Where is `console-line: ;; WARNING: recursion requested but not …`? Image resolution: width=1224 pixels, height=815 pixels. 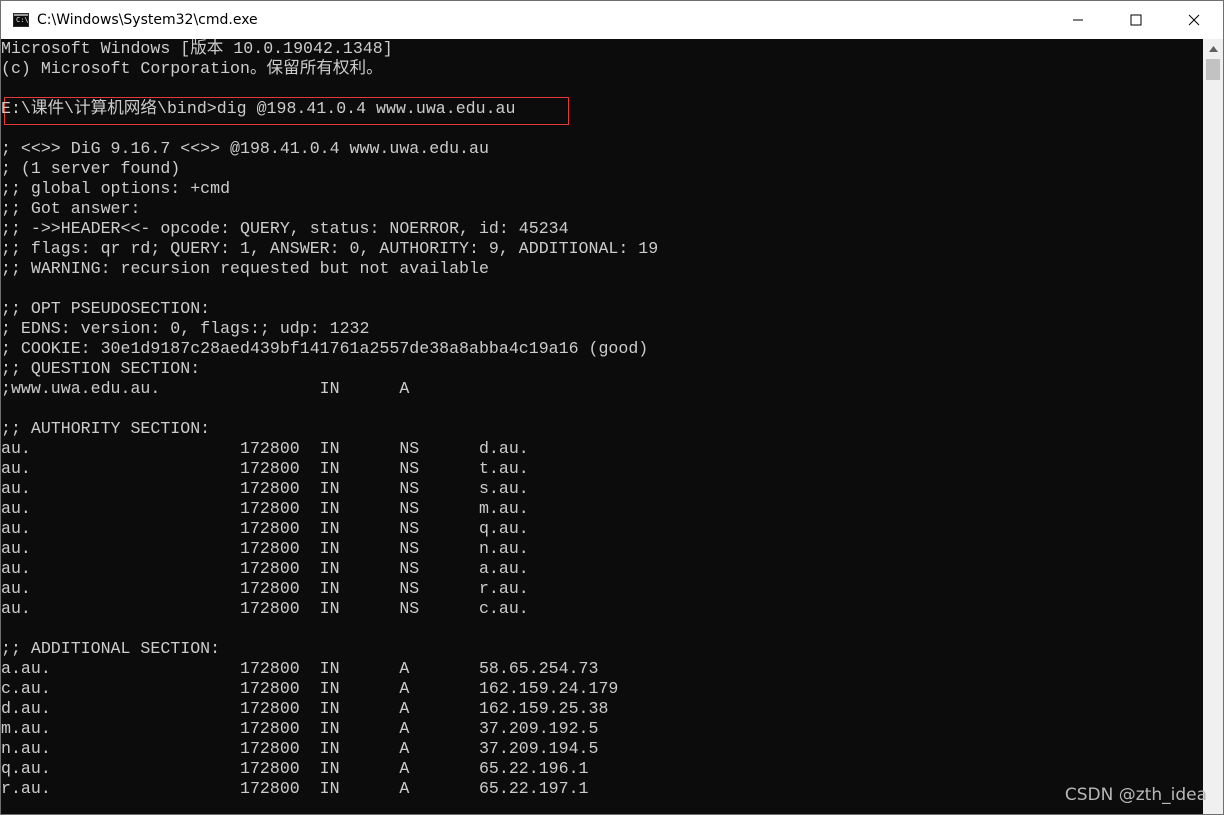 console-line: ;; WARNING: recursion requested but not … is located at coordinates (245, 268).